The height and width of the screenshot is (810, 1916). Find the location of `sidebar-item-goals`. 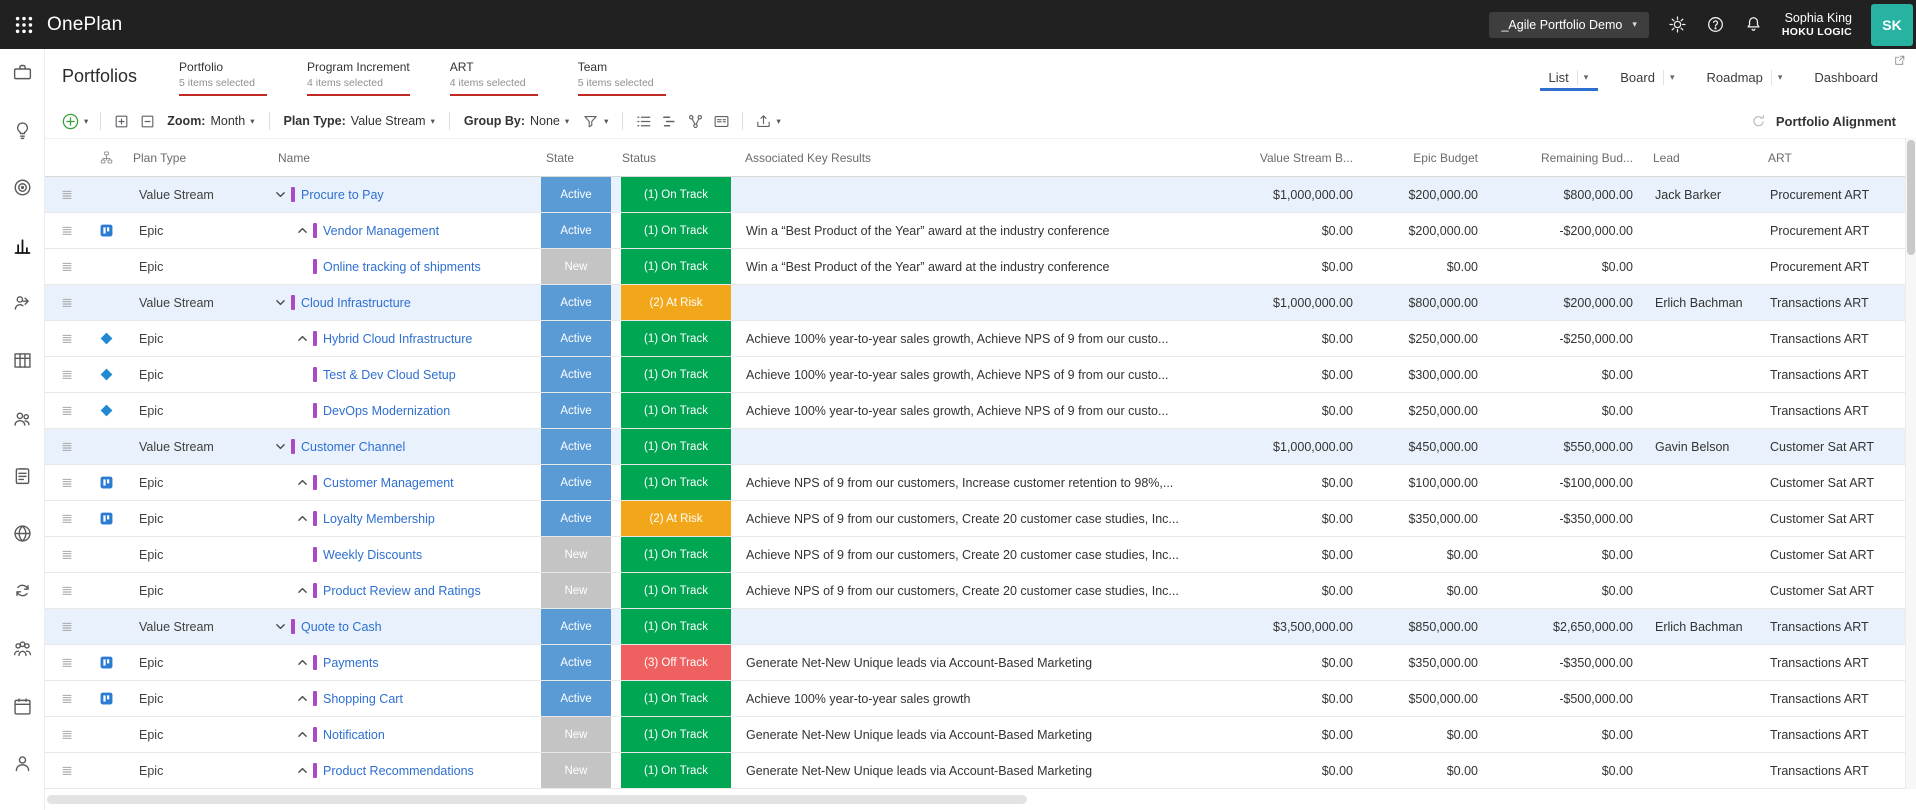

sidebar-item-goals is located at coordinates (22, 206).